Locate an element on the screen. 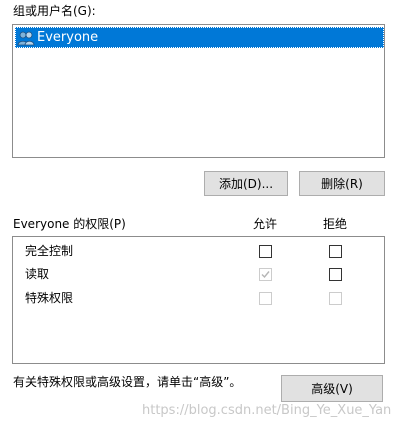  check-icon is located at coordinates (265, 275).